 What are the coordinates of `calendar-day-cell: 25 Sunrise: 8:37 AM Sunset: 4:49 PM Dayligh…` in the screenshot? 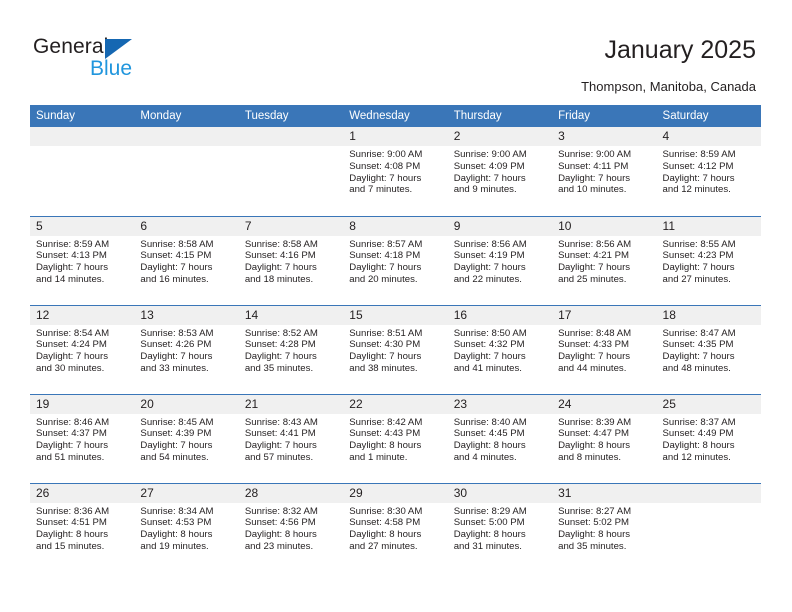 It's located at (708, 438).